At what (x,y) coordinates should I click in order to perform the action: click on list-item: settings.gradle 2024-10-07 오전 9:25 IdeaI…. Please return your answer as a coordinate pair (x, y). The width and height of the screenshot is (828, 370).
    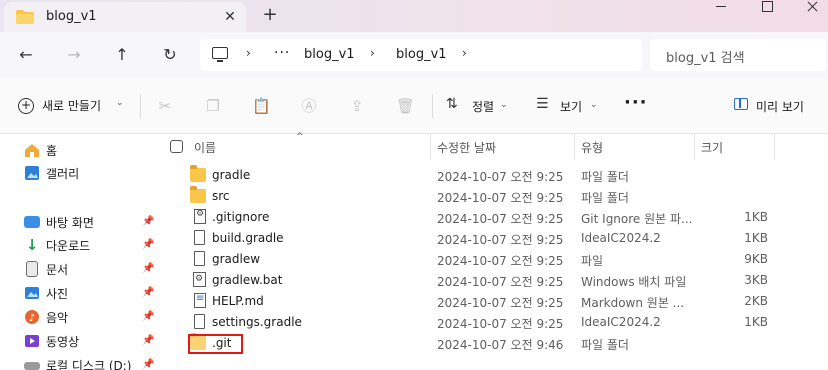
    Looking at the image, I should click on (494, 322).